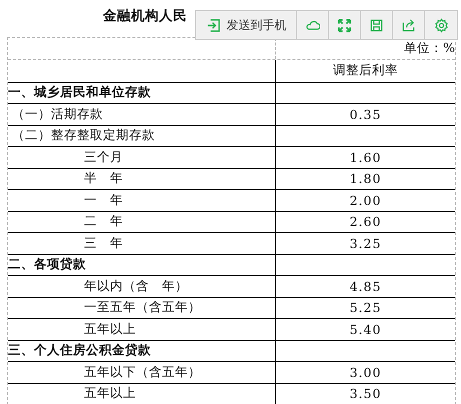 The width and height of the screenshot is (461, 404). Describe the element at coordinates (79, 351) in the screenshot. I see `section-heading: 三、个人住房公积金贷款` at that location.